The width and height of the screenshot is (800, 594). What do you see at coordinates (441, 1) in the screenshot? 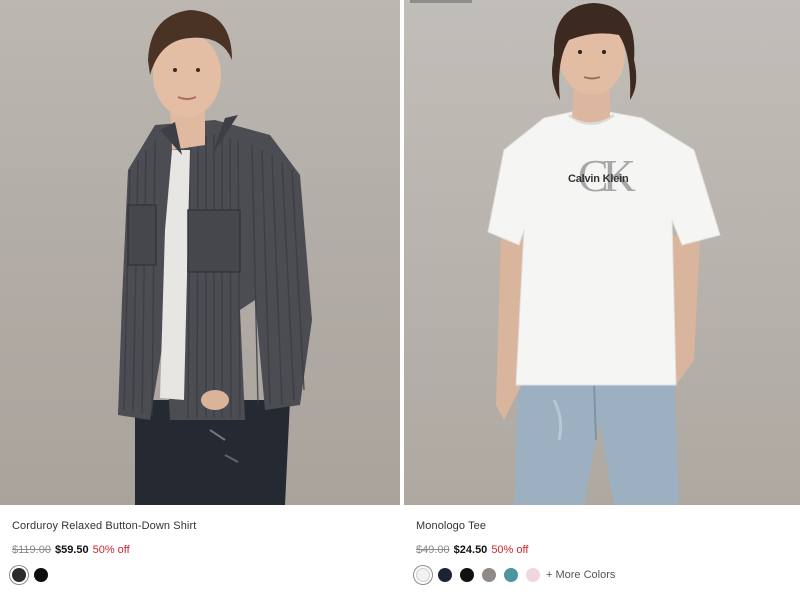
I see `image-indicator-bar` at bounding box center [441, 1].